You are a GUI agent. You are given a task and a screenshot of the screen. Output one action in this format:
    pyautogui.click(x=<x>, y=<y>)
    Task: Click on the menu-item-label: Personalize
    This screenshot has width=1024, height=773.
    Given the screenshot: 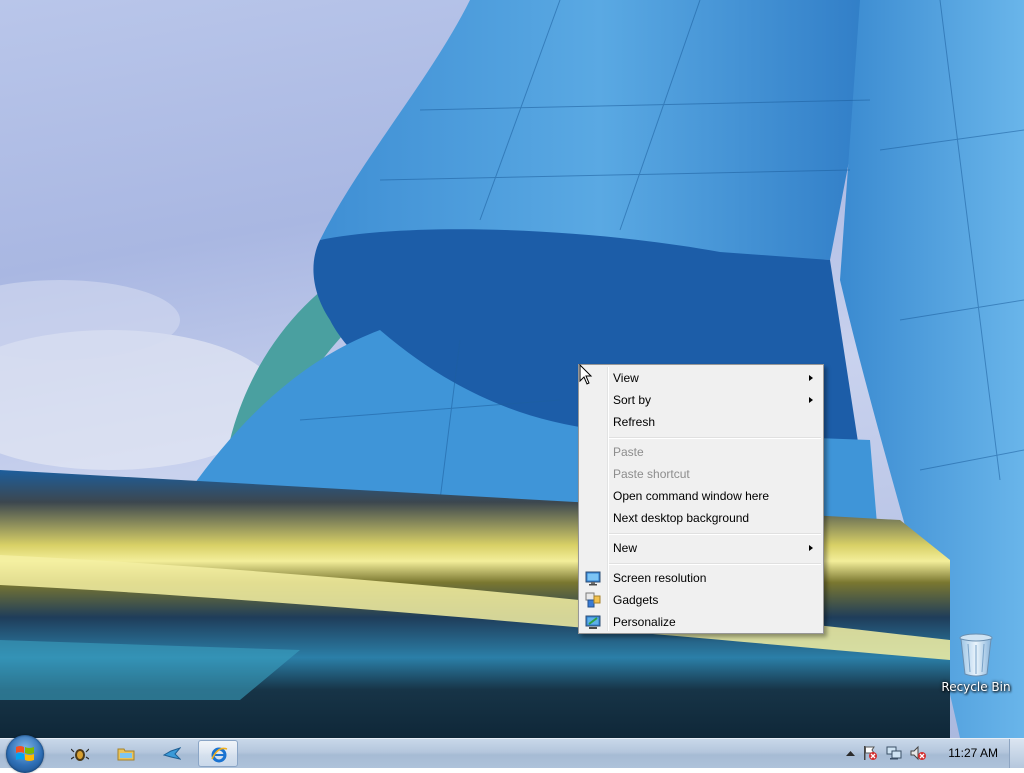 What is the action you would take?
    pyautogui.click(x=644, y=622)
    